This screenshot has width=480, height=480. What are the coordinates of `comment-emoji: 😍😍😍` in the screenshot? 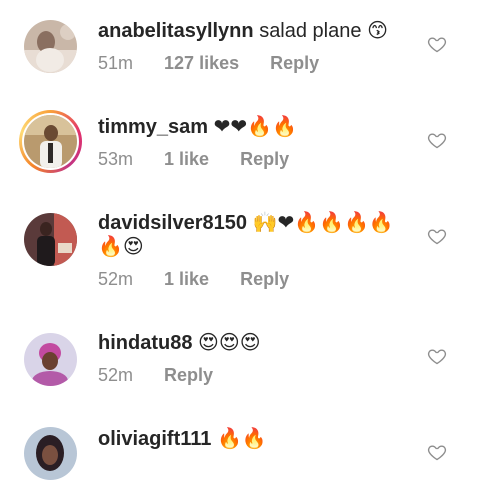 It's located at (229, 342).